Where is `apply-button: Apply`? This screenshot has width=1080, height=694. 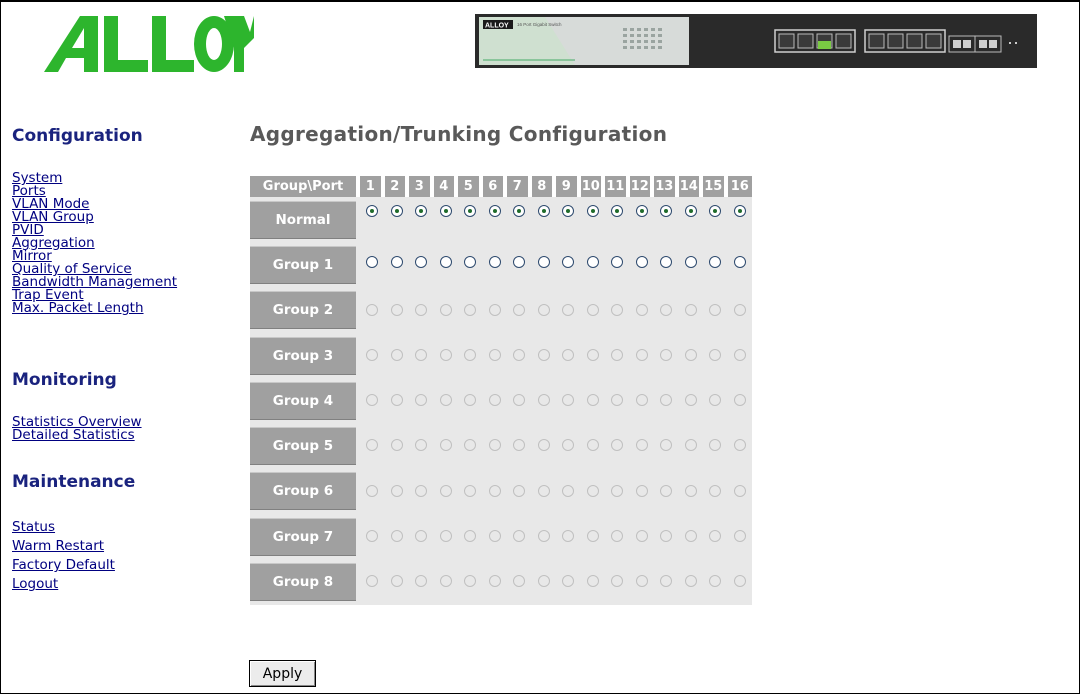
apply-button: Apply is located at coordinates (282, 673).